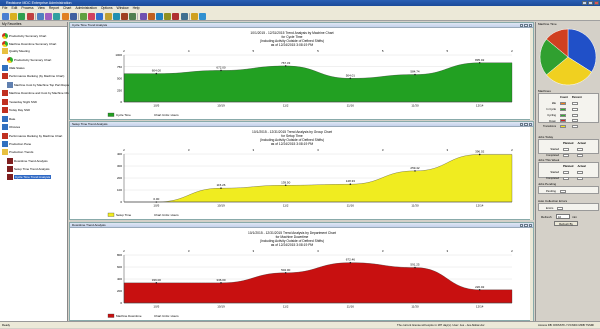 This screenshot has width=600, height=329. What do you see at coordinates (568, 190) in the screenshot?
I see `jobs-pending-box: Pending` at bounding box center [568, 190].